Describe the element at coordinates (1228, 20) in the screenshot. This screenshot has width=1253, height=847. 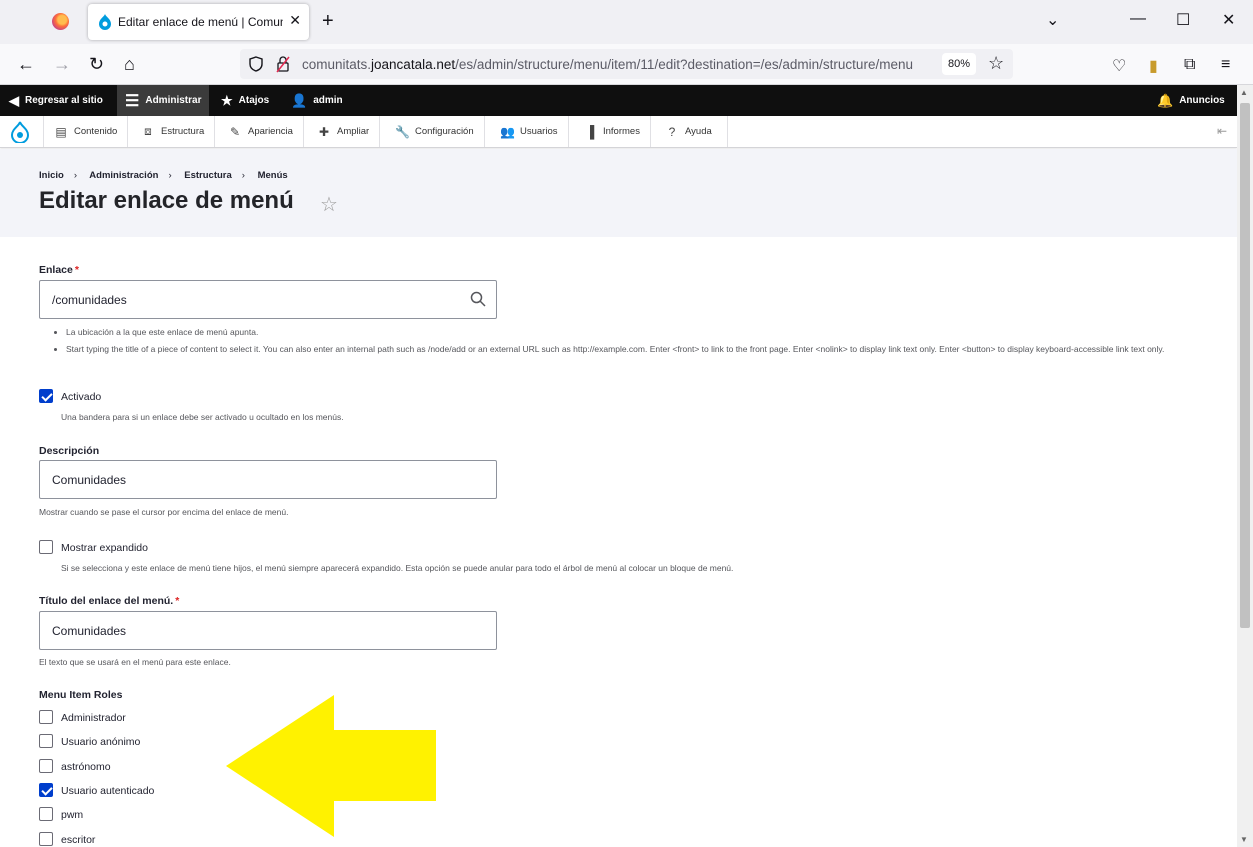
I see `window-close-icon: ✕` at that location.